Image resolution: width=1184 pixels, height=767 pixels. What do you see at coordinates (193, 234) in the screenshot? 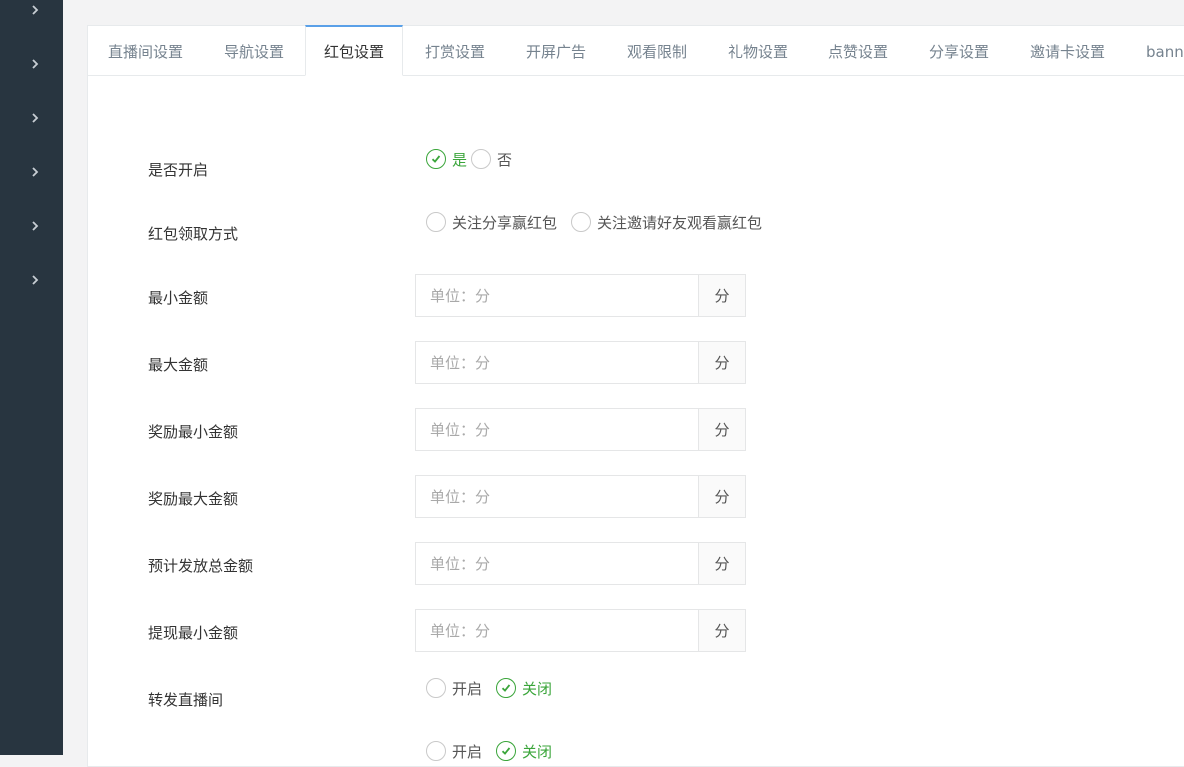
I see `method-label: 红包领取方式` at bounding box center [193, 234].